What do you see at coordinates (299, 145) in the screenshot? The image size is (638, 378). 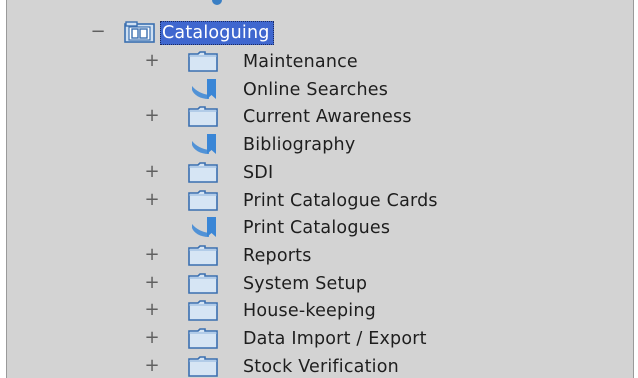 I see `tree-node-label: Bibliography` at bounding box center [299, 145].